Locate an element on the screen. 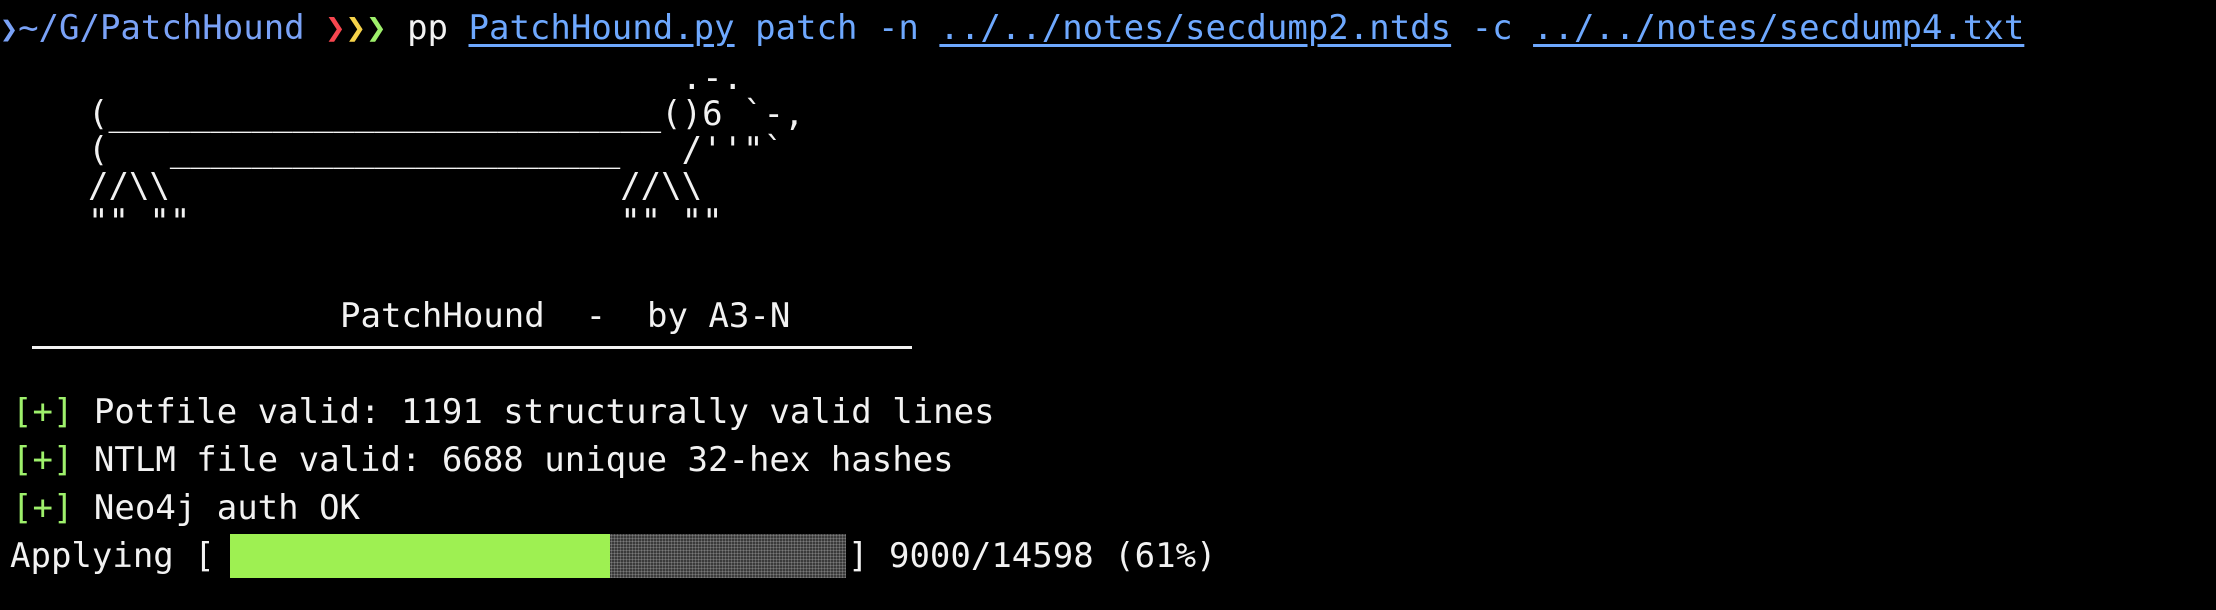 The height and width of the screenshot is (610, 2216). progress-bar is located at coordinates (538, 556).